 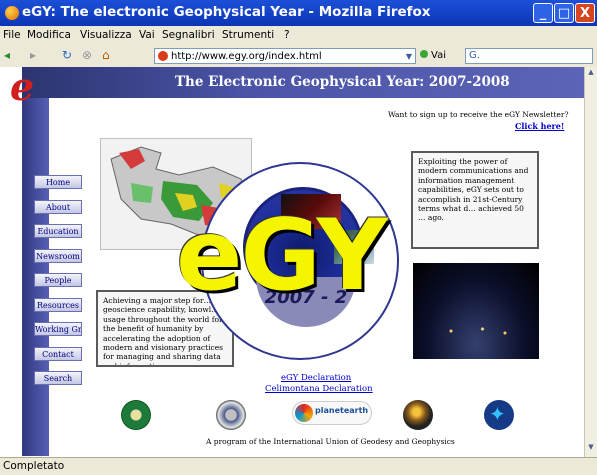 I want to click on menu-segnalibri: Segnalibri, so click(x=188, y=35).